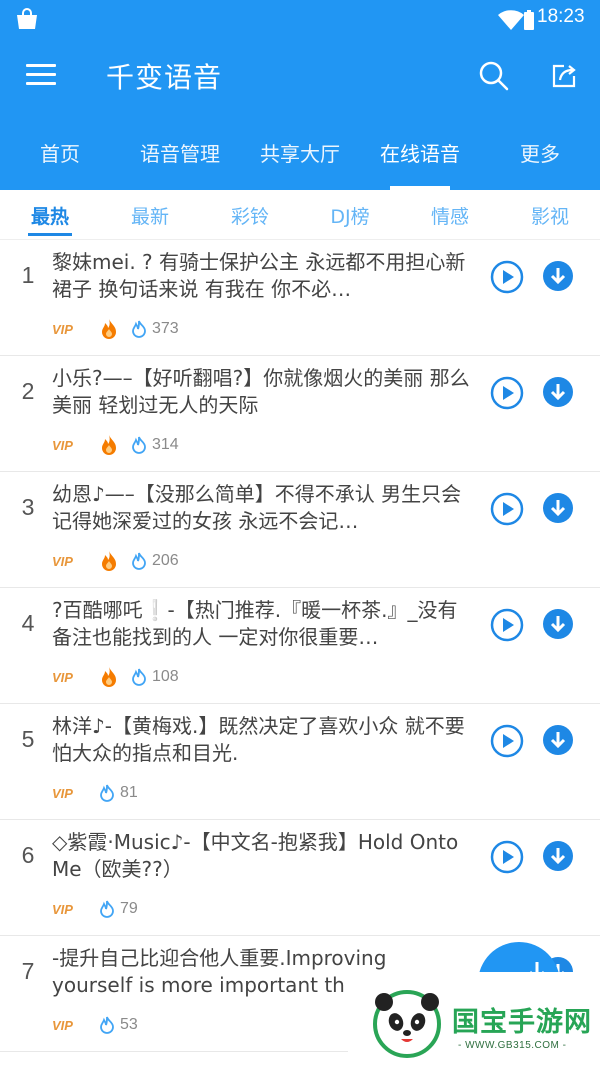 This screenshot has width=600, height=1067. What do you see at coordinates (28, 739) in the screenshot?
I see `rank-number: 5` at bounding box center [28, 739].